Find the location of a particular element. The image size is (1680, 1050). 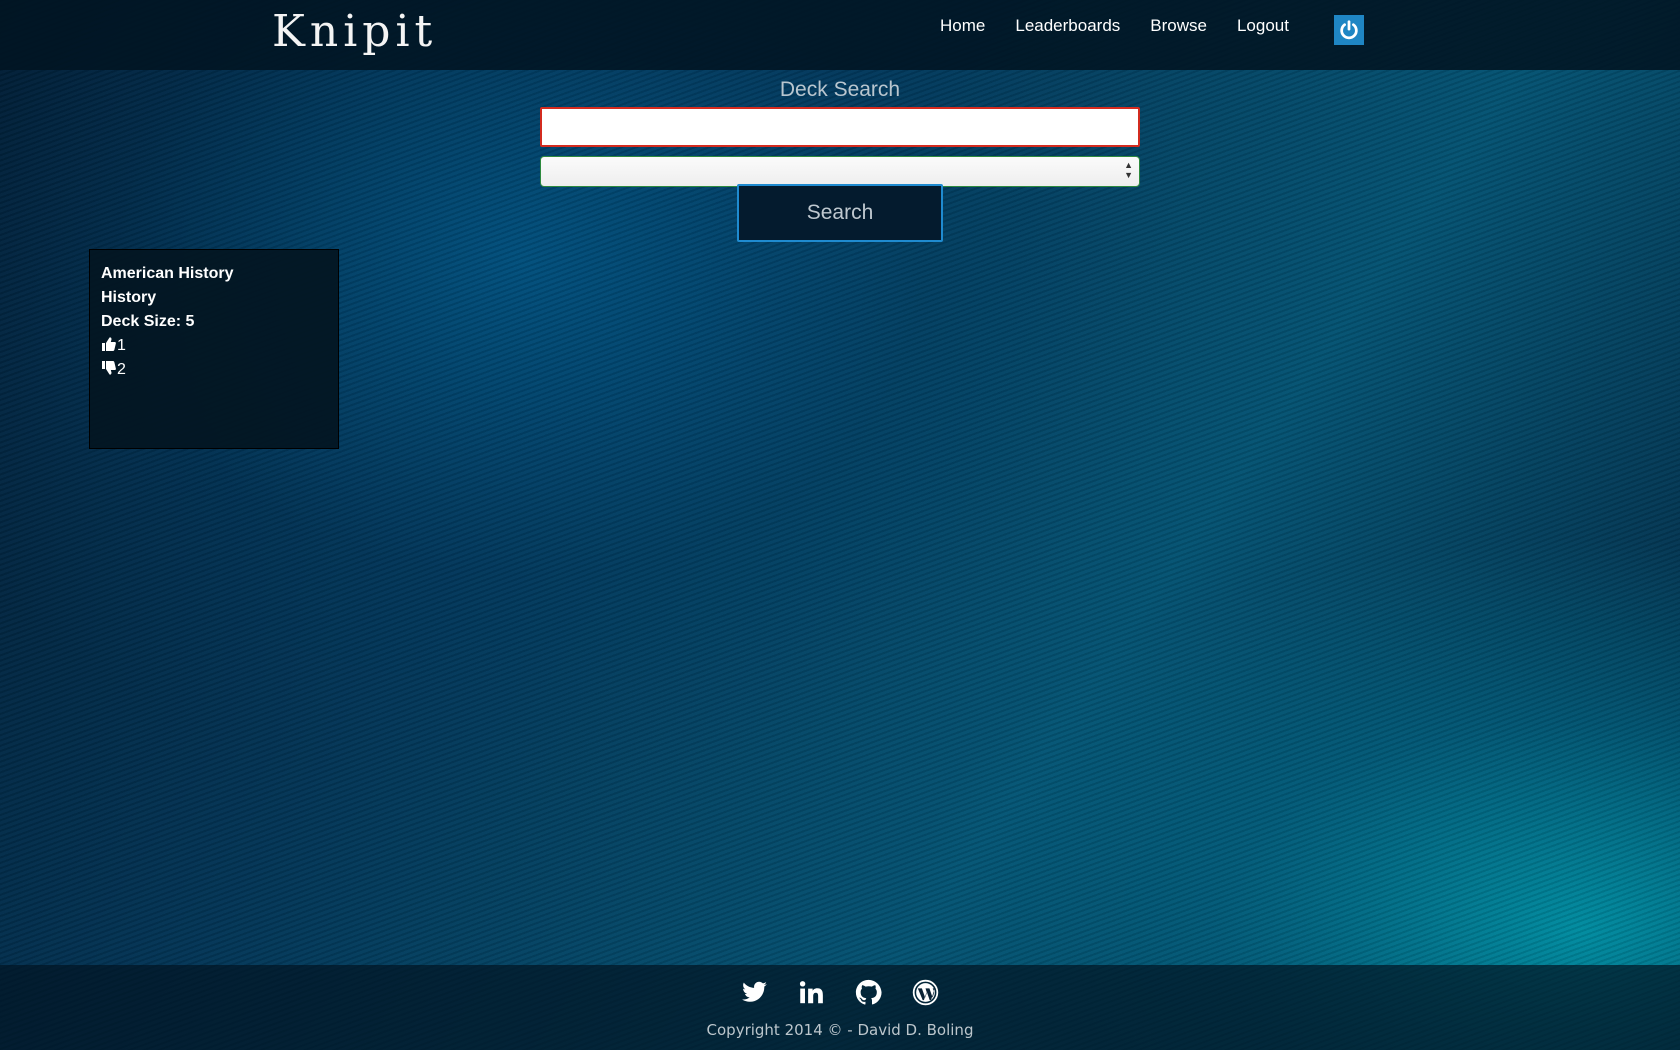

deck-dislikes: 2 is located at coordinates (219, 370).